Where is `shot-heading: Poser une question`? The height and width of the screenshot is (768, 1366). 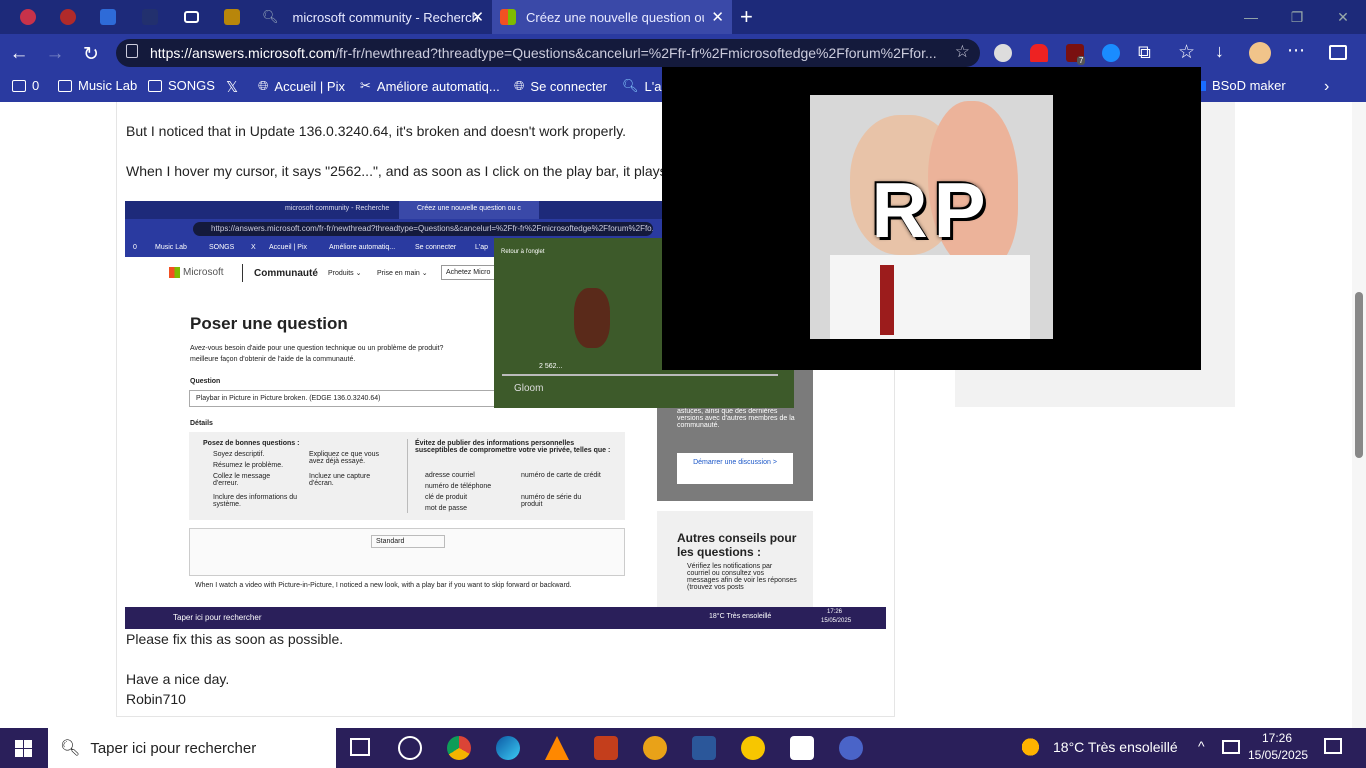
shot-heading: Poser une question is located at coordinates (269, 323).